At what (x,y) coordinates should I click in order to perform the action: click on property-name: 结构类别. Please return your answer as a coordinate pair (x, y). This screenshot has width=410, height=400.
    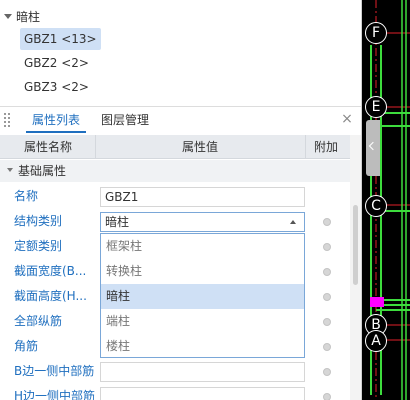
    Looking at the image, I should click on (38, 221).